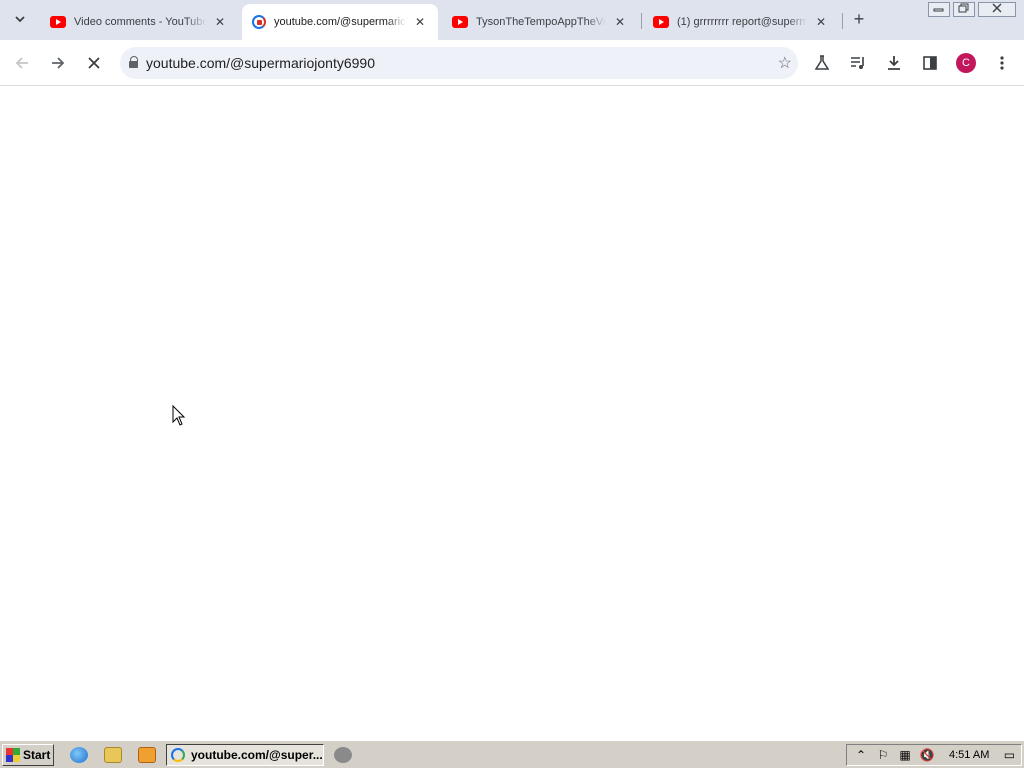  I want to click on address-url: youtube.com/@supermariojonty6990, so click(260, 63).